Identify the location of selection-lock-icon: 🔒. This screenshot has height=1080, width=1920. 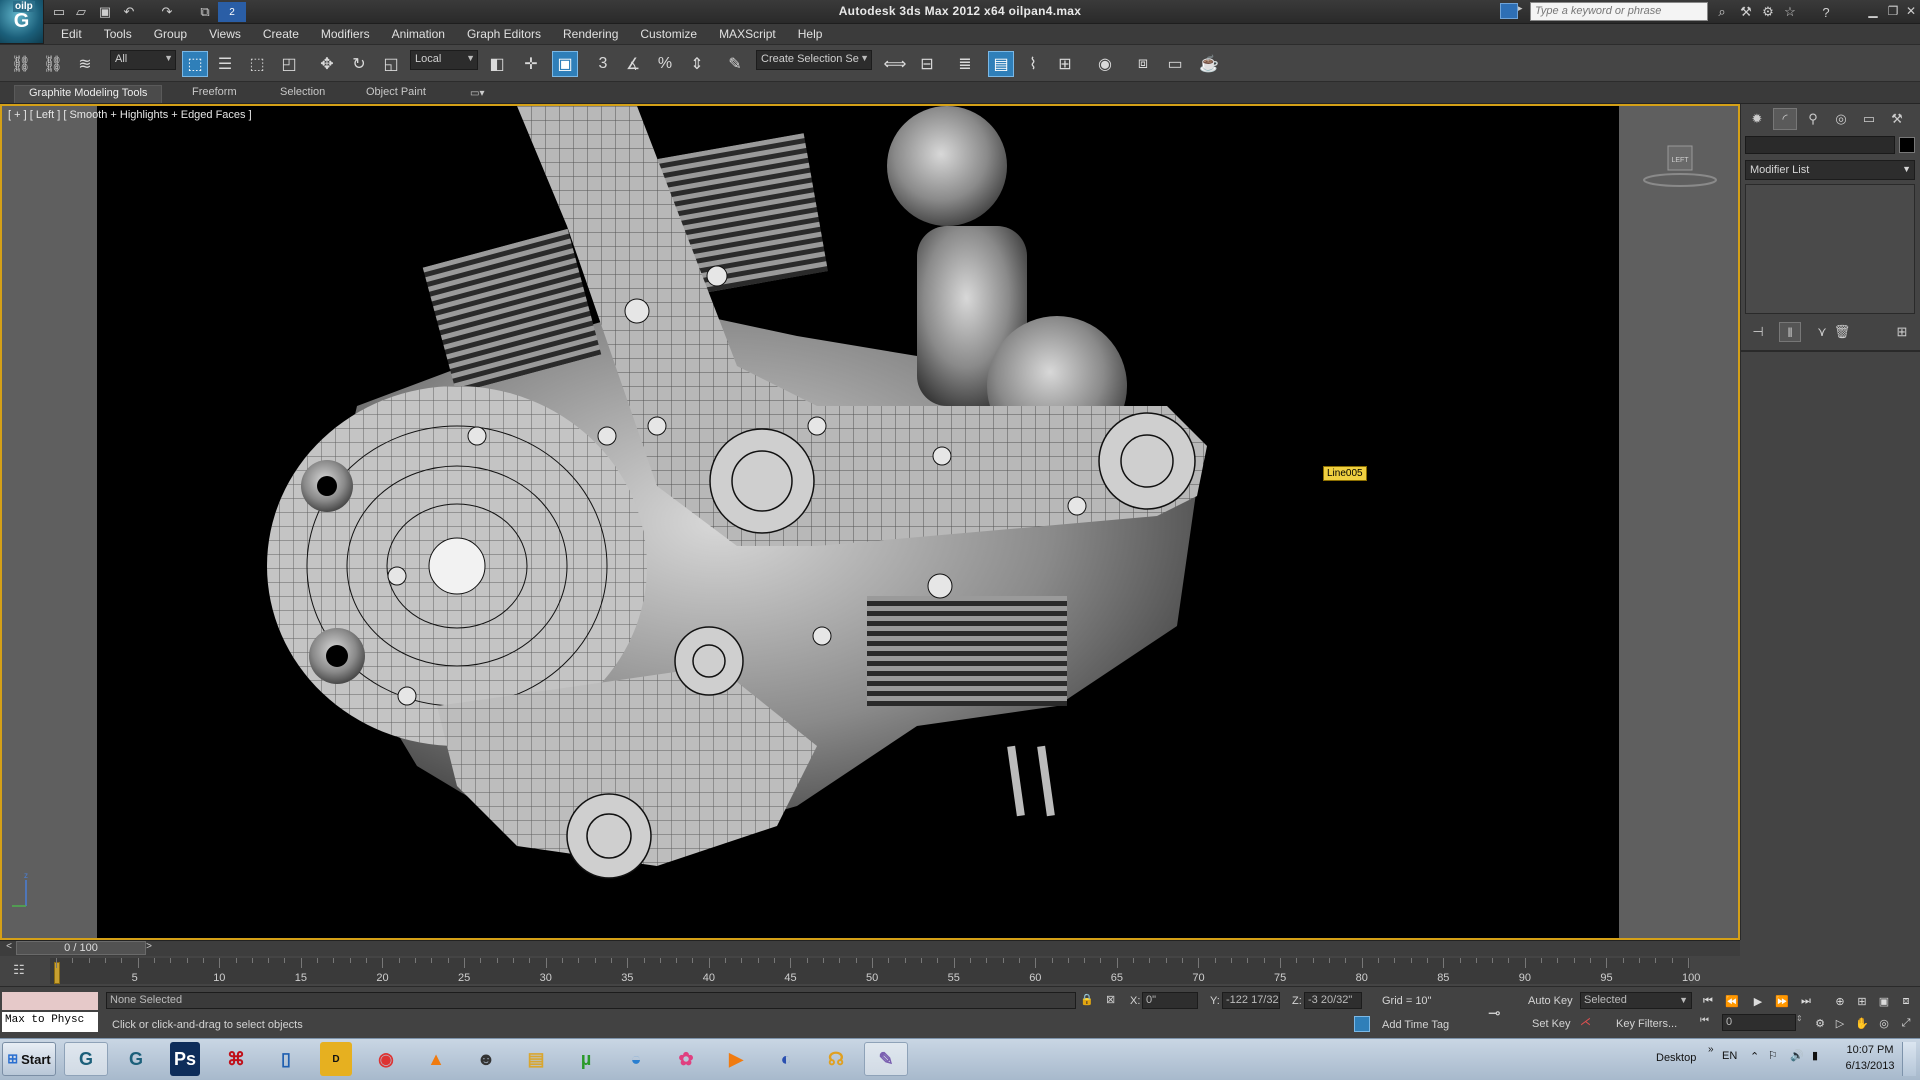
(1088, 1001).